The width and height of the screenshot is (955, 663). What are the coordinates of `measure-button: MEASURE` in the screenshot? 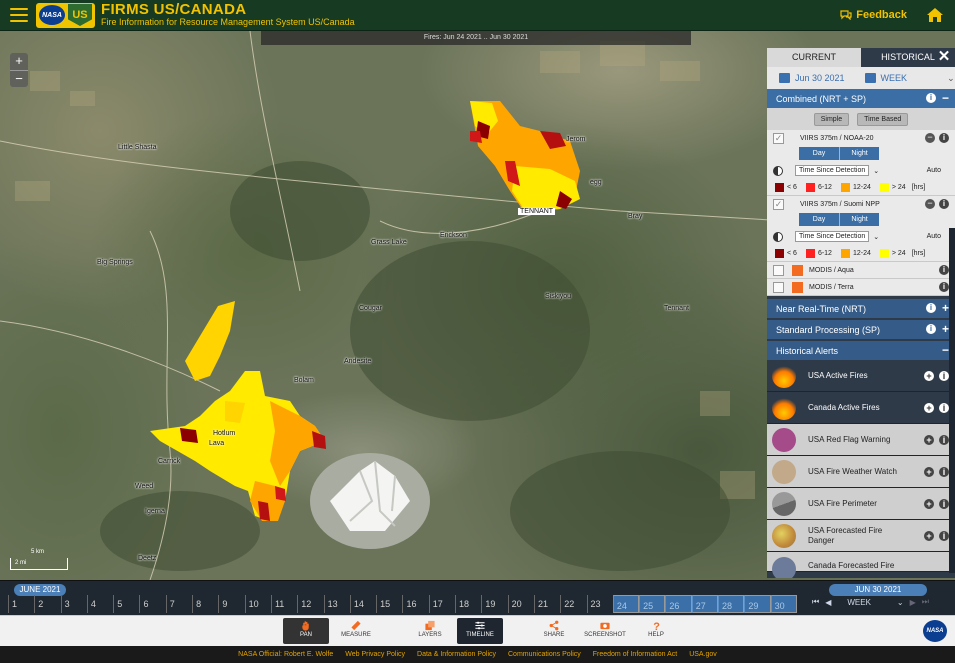 It's located at (356, 631).